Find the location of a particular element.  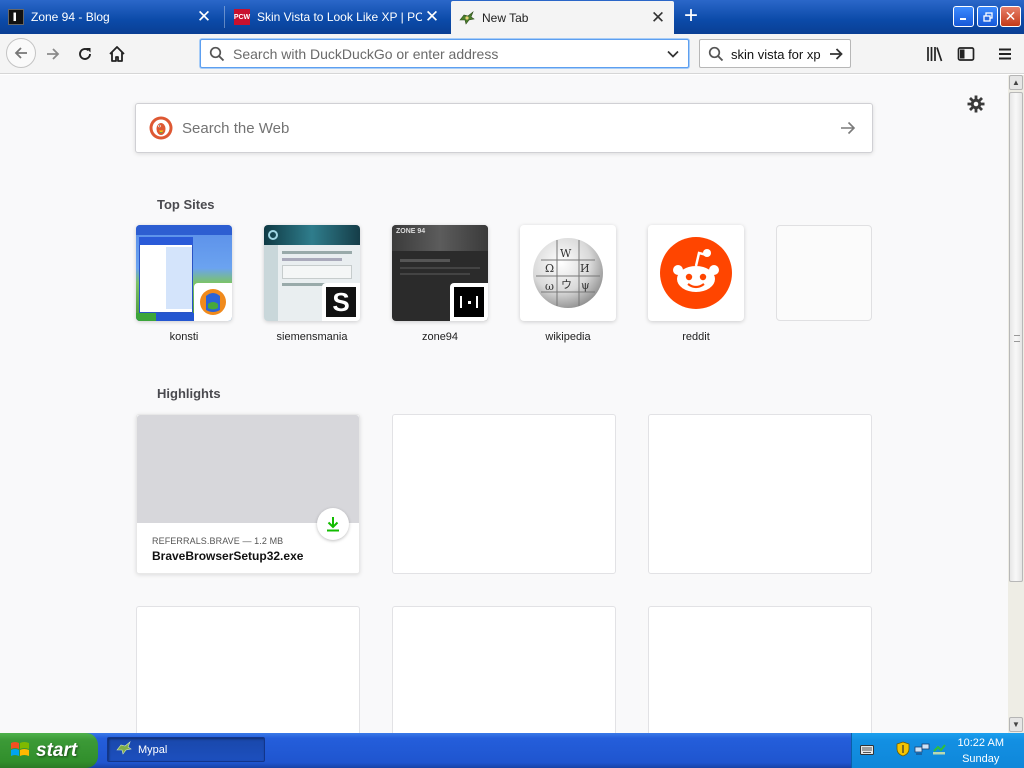

back-arrow-icon is located at coordinates (20, 53).